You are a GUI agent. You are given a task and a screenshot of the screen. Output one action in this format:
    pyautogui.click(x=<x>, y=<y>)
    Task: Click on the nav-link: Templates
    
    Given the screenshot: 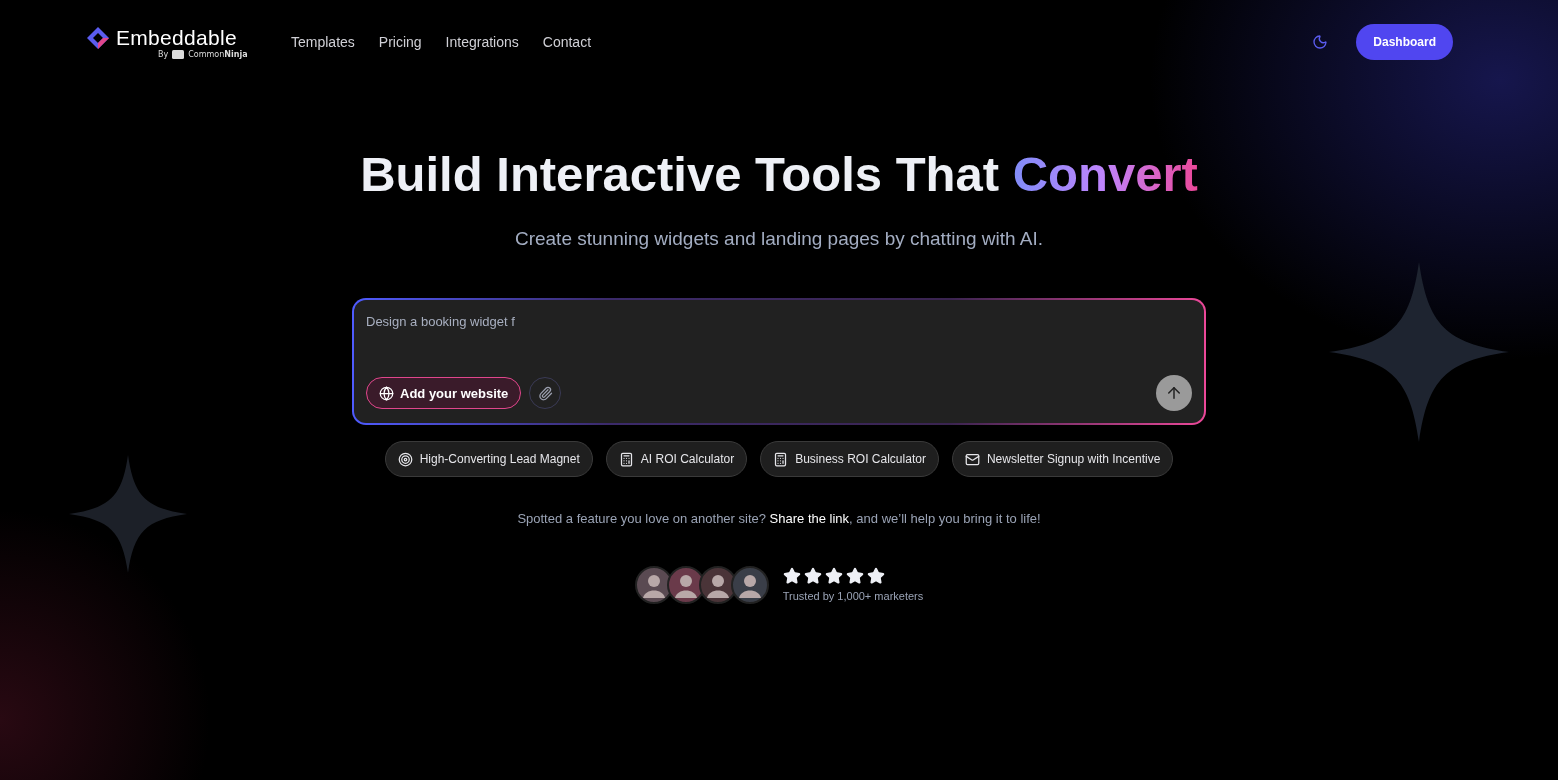 What is the action you would take?
    pyautogui.click(x=323, y=42)
    